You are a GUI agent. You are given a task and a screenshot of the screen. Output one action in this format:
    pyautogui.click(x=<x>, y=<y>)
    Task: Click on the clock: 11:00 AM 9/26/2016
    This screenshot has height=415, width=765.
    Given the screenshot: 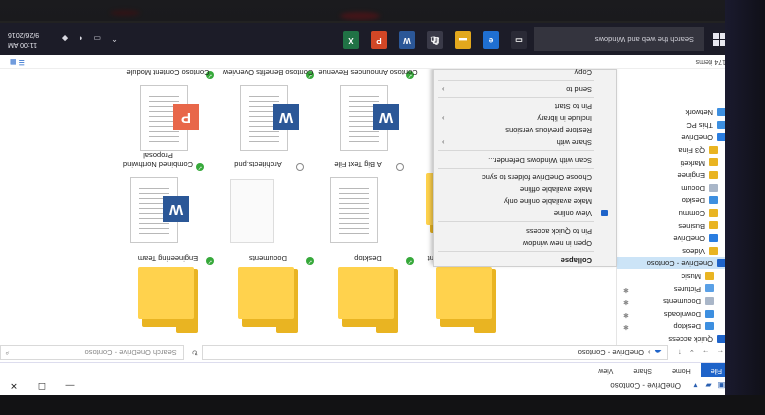 What is the action you would take?
    pyautogui.click(x=23, y=39)
    